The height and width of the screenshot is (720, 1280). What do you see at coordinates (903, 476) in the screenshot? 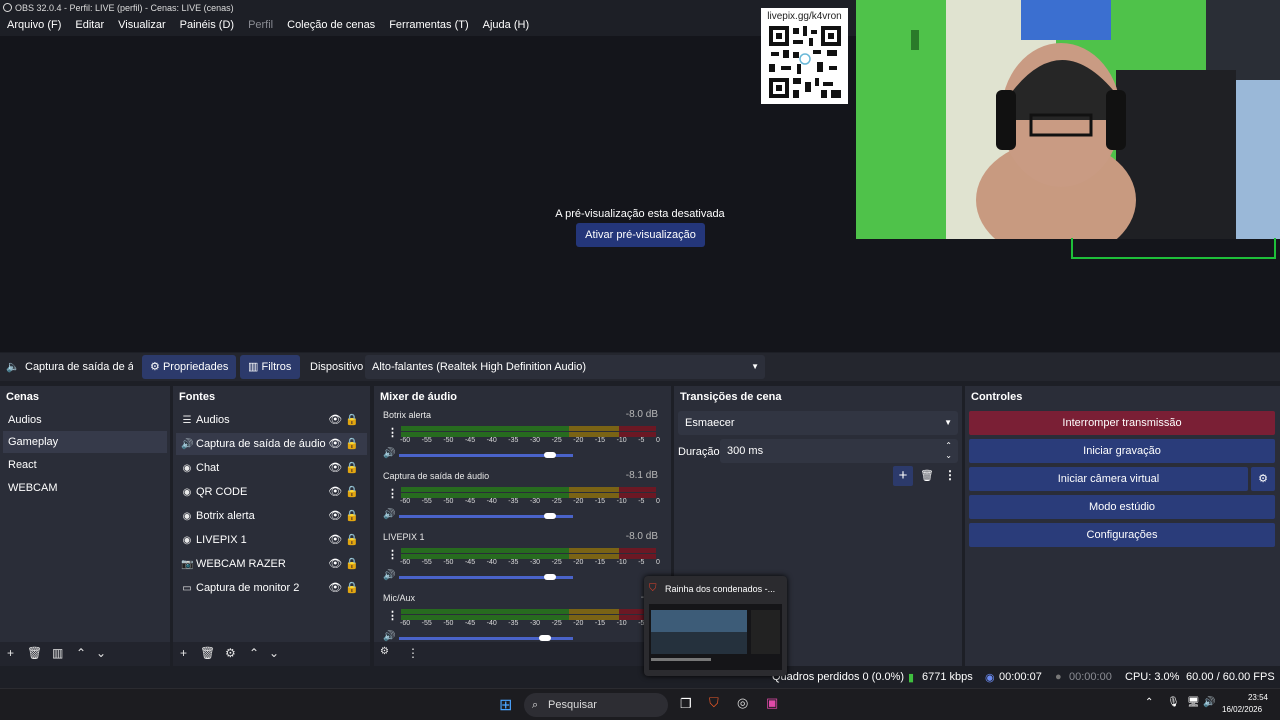
I see `add-transition-button: +` at bounding box center [903, 476].